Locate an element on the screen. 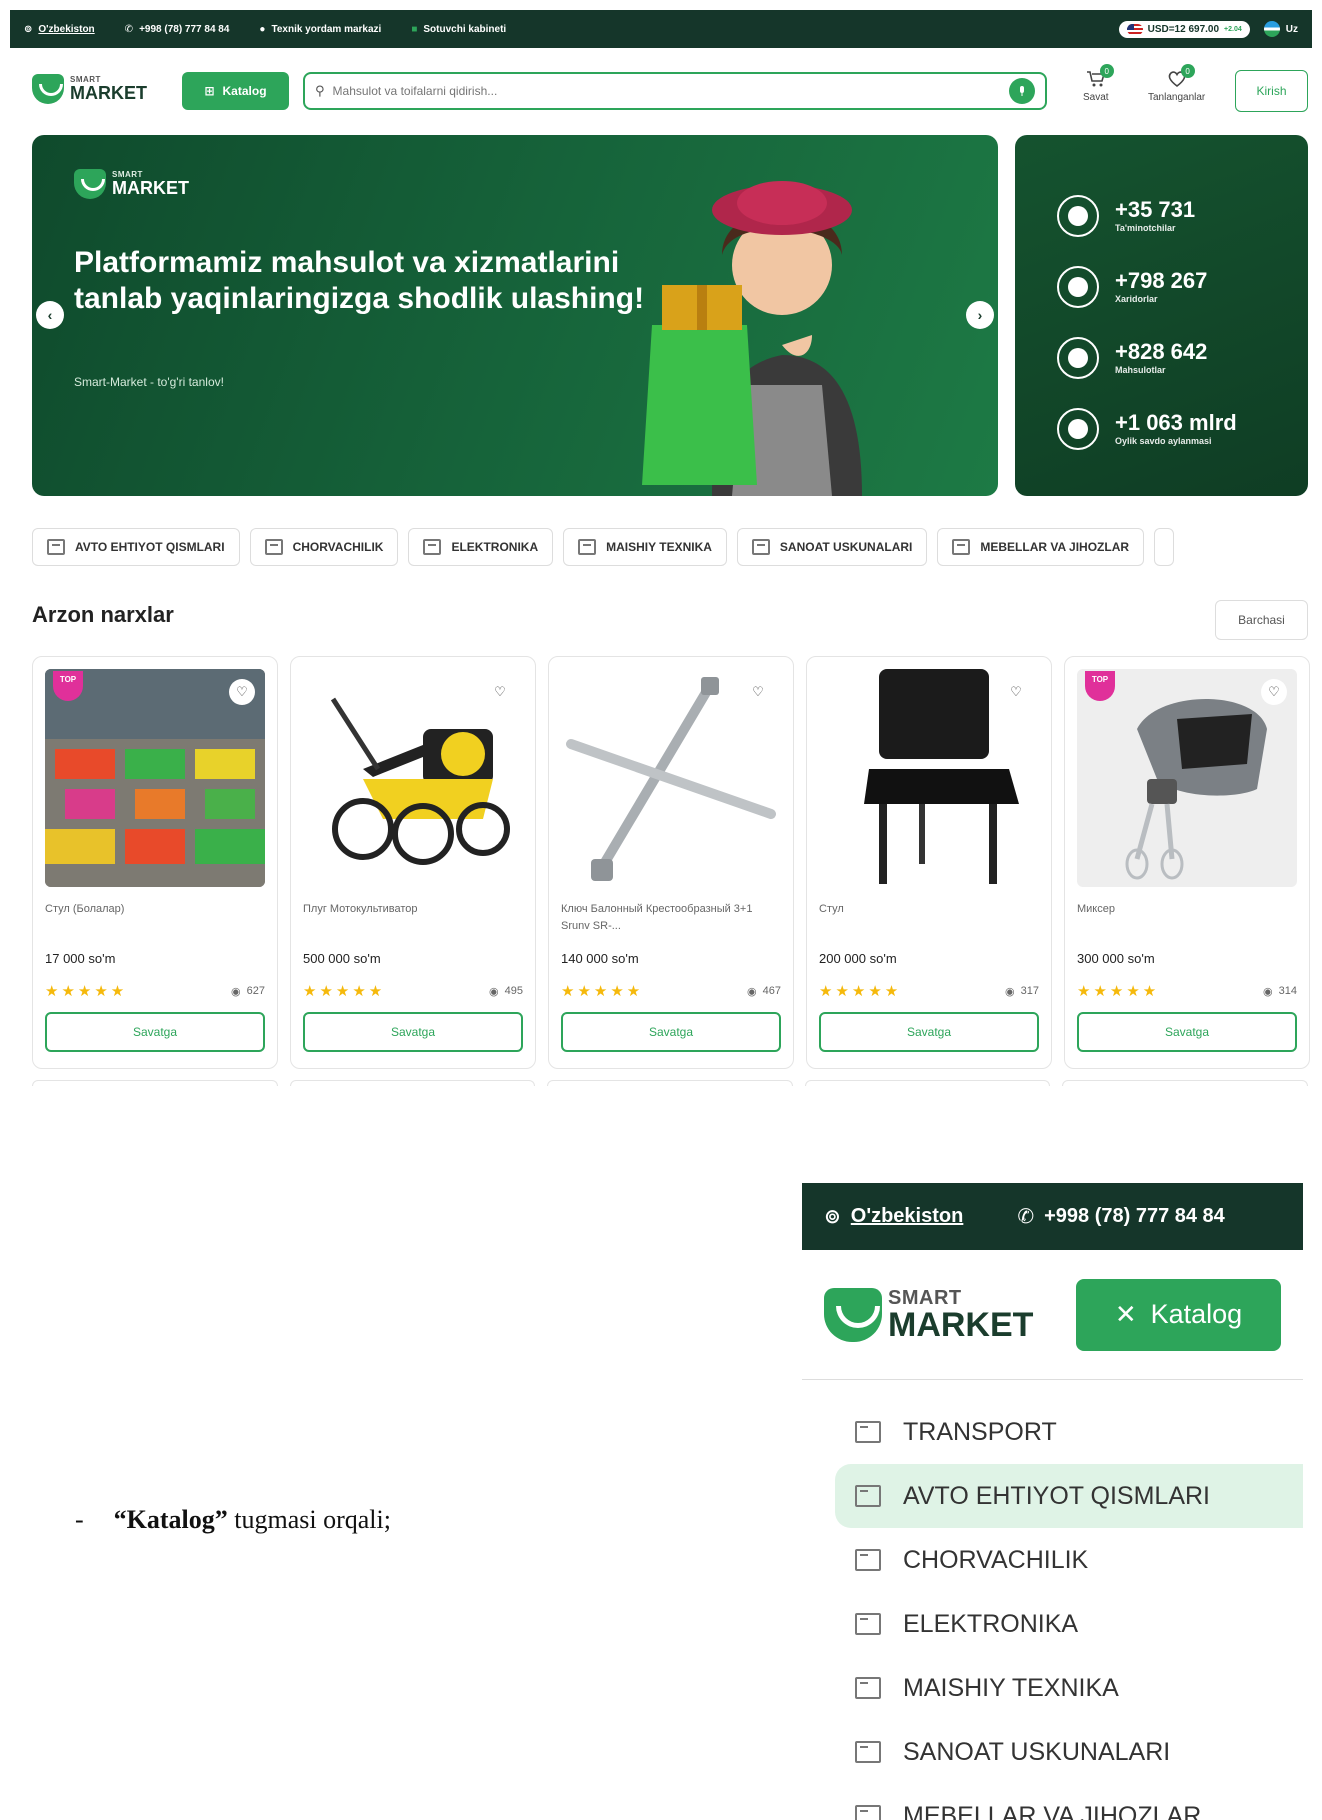  grid-icon: ⊞ is located at coordinates (209, 91).